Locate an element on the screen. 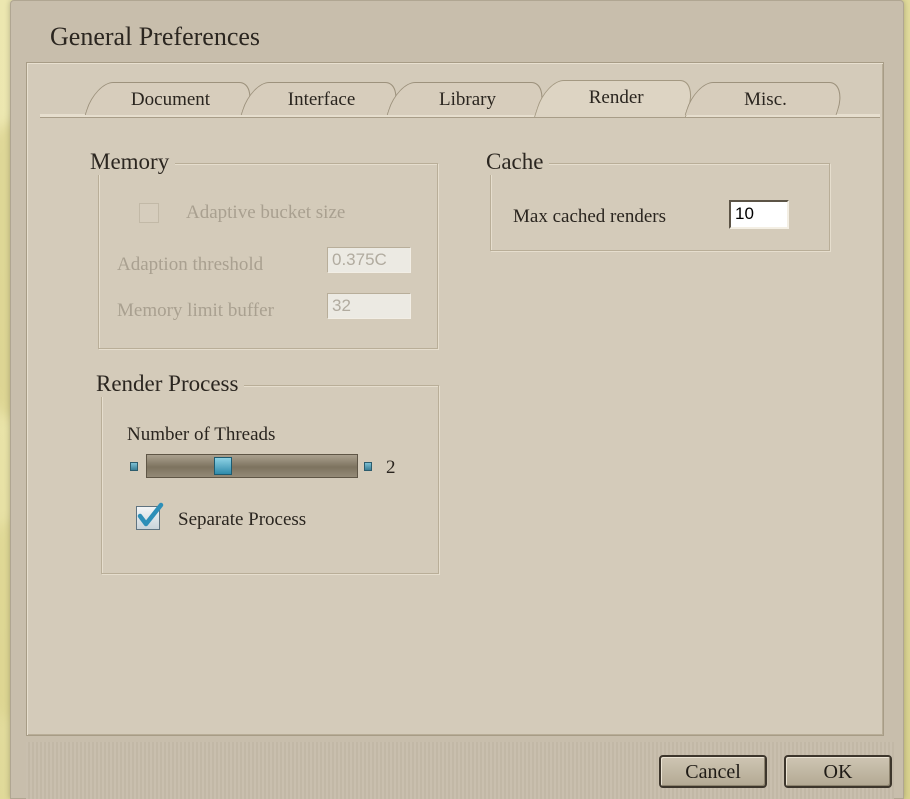  tab-document: Document is located at coordinates (171, 98).